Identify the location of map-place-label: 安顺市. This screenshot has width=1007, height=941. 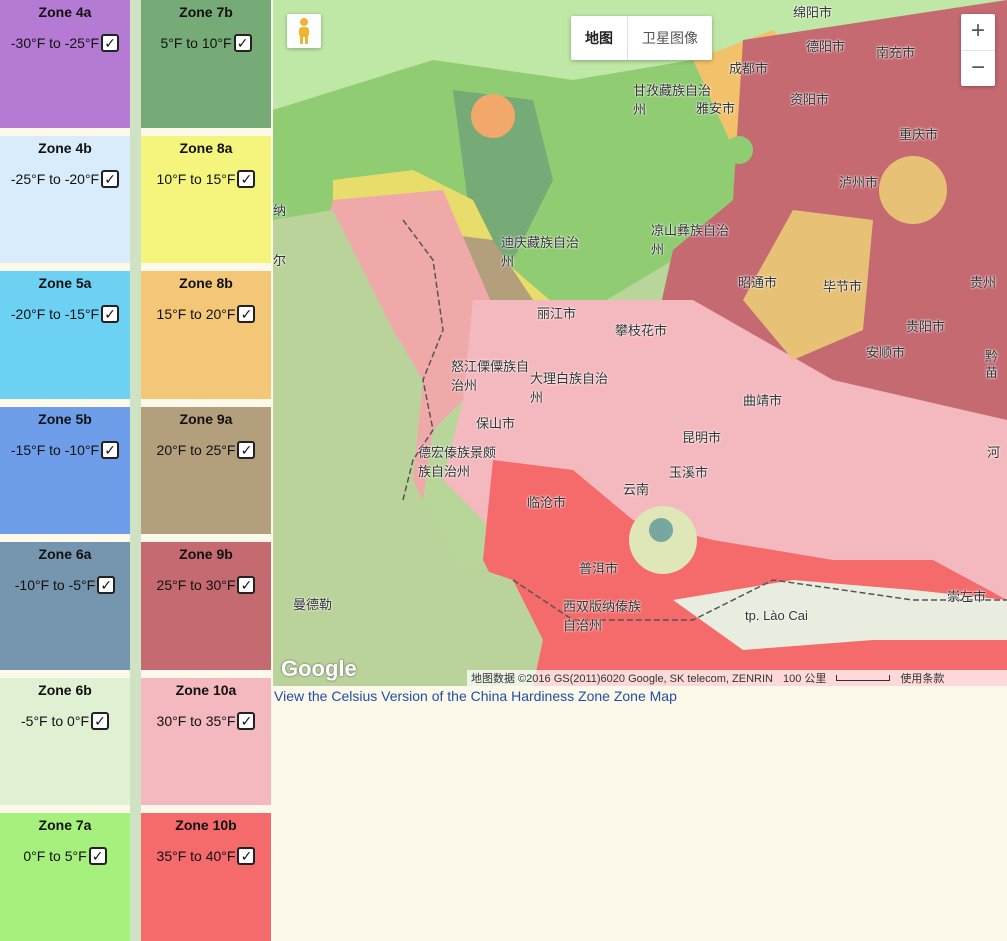
(886, 352).